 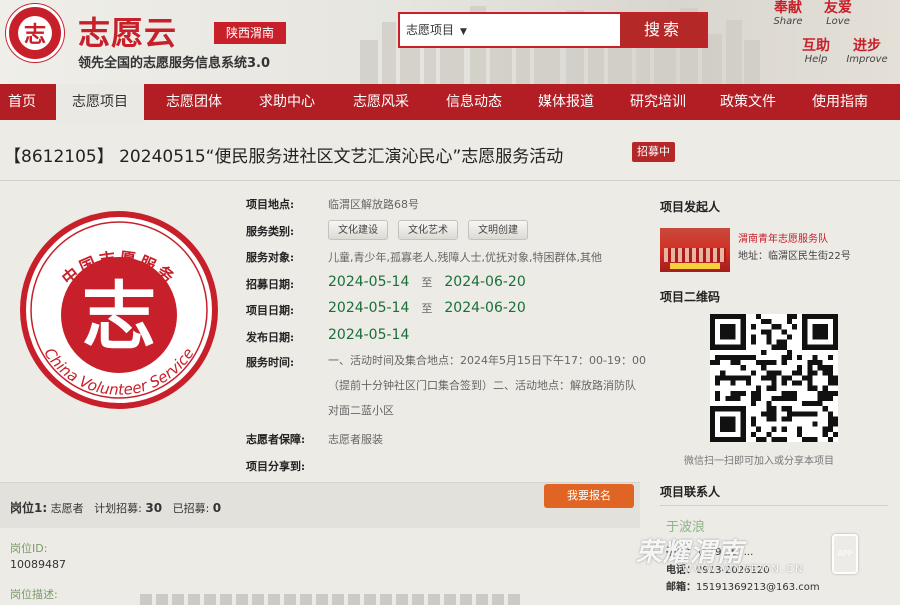 I want to click on region-badge: 陕西渭南, so click(x=250, y=33).